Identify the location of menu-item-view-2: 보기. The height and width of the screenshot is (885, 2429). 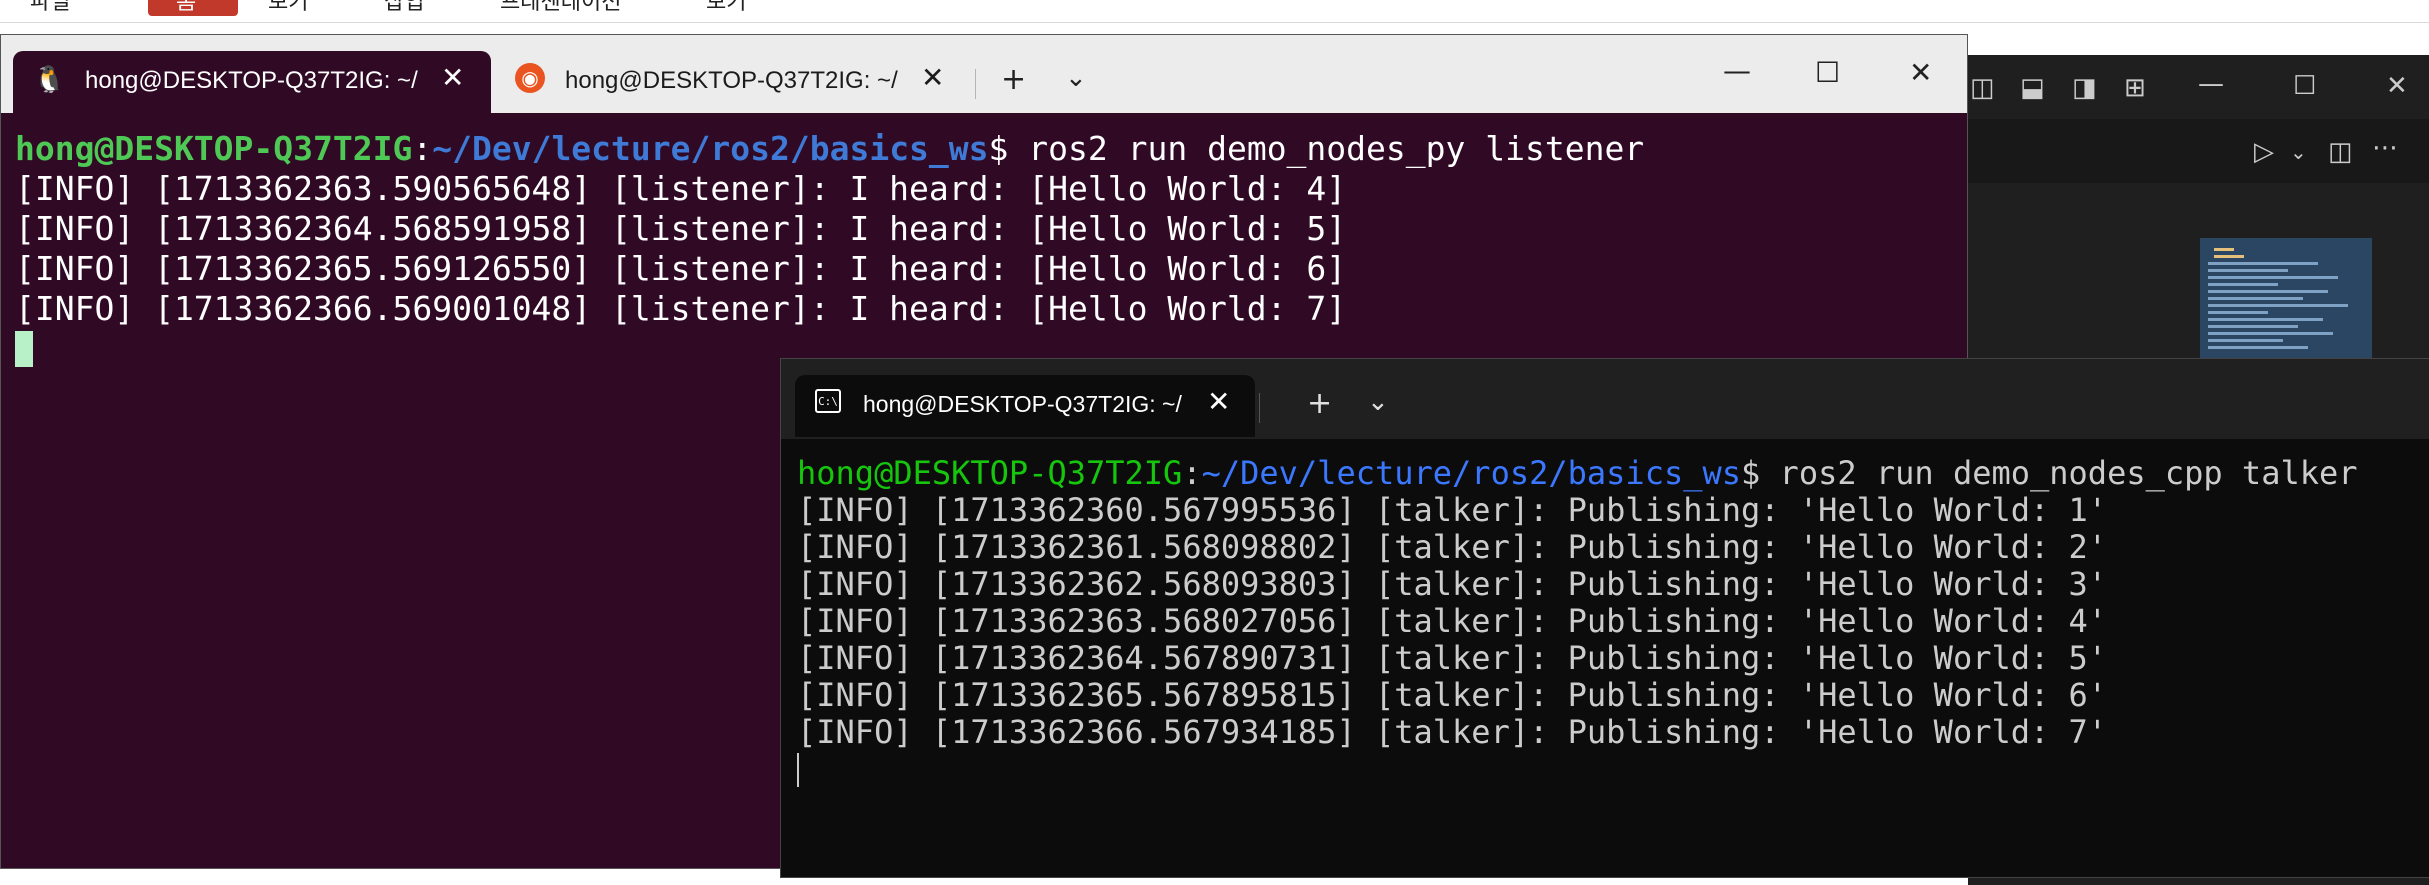
(726, 8).